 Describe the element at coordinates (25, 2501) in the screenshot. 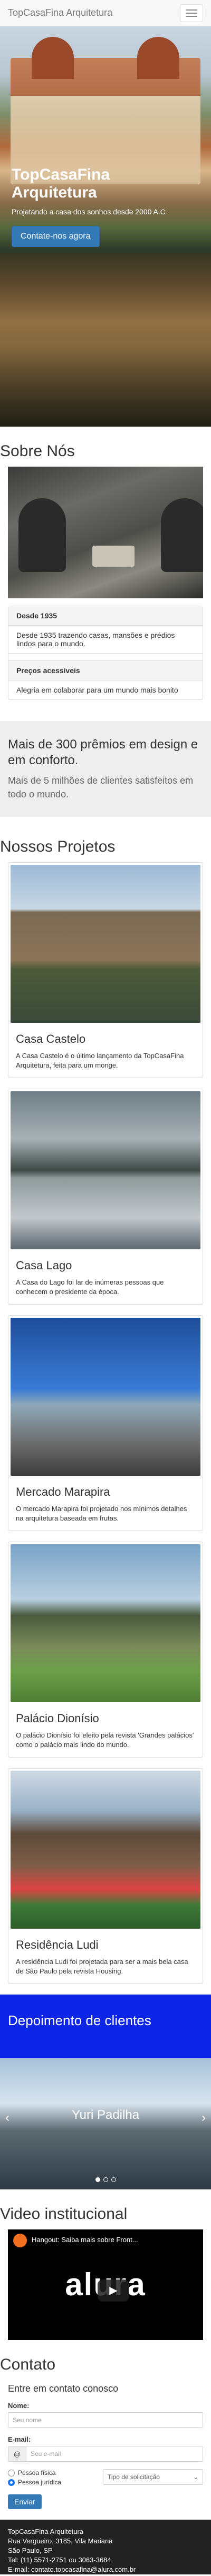

I see `send-button: Enviar` at that location.